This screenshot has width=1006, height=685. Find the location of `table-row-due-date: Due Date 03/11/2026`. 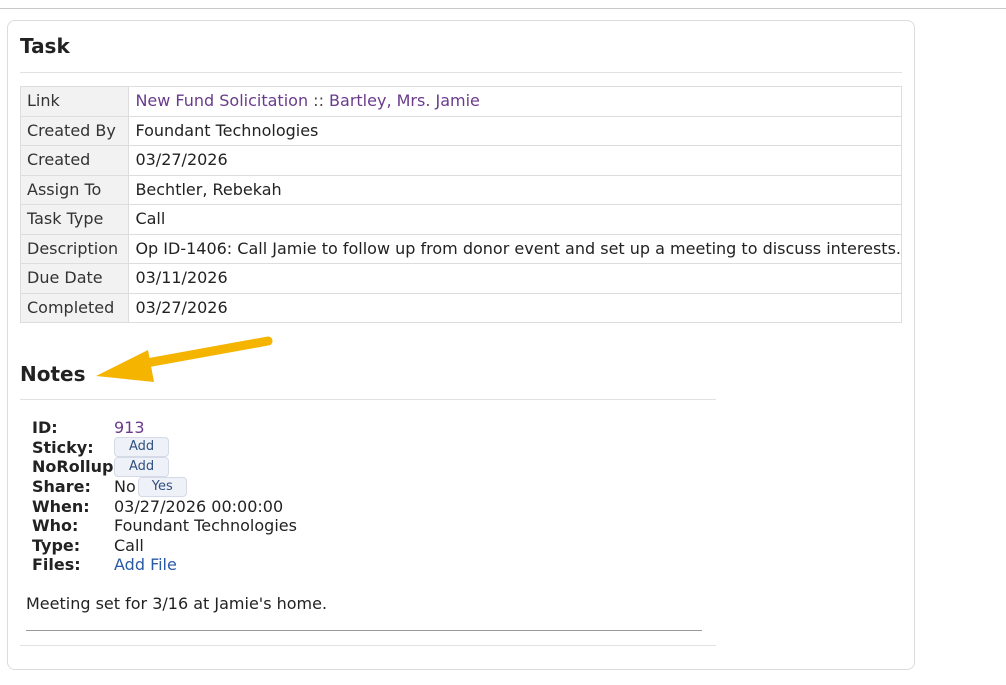

table-row-due-date: Due Date 03/11/2026 is located at coordinates (460, 278).